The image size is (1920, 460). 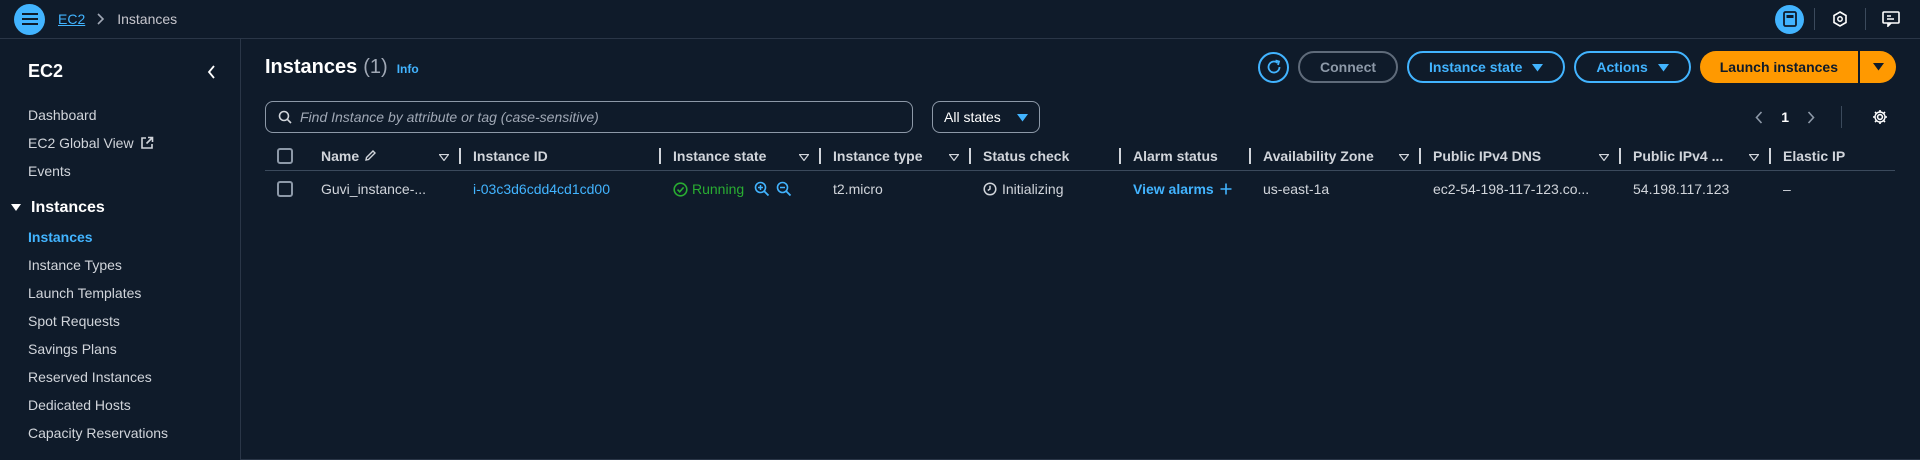 I want to click on zoom-out-icon, so click(x=784, y=189).